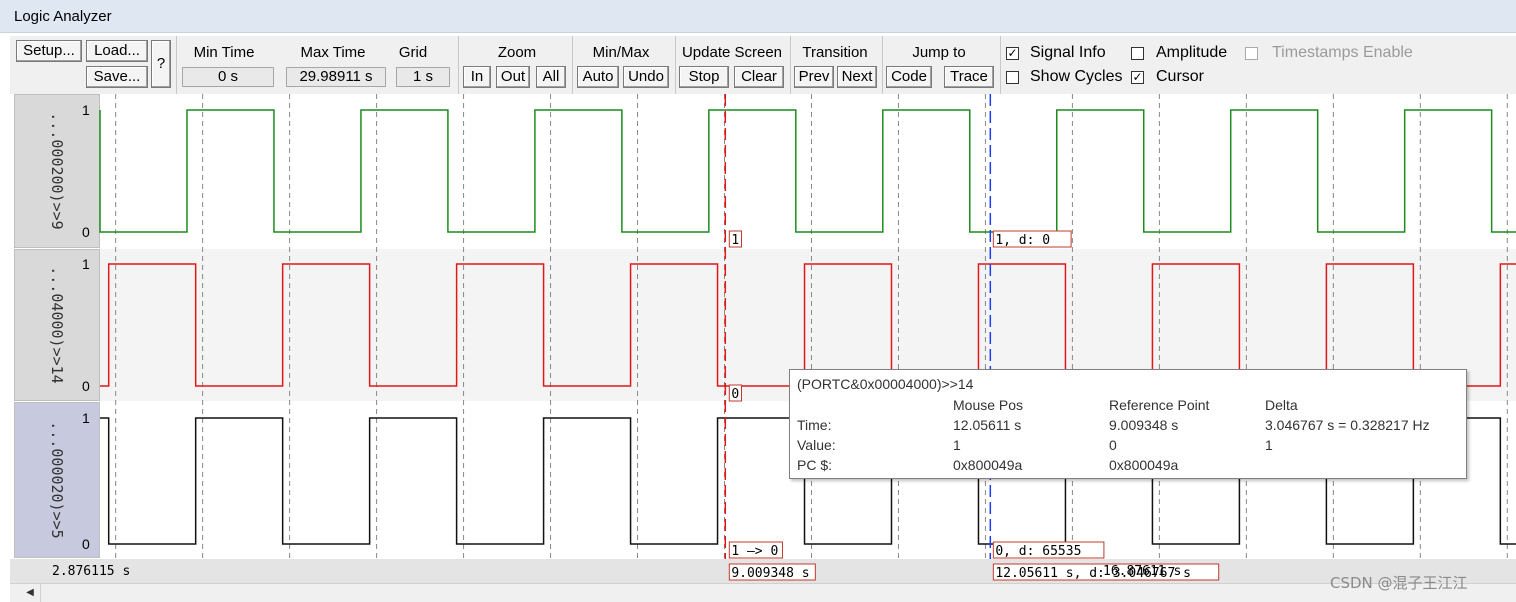  What do you see at coordinates (333, 52) in the screenshot?
I see `max-time-label: Max Time` at bounding box center [333, 52].